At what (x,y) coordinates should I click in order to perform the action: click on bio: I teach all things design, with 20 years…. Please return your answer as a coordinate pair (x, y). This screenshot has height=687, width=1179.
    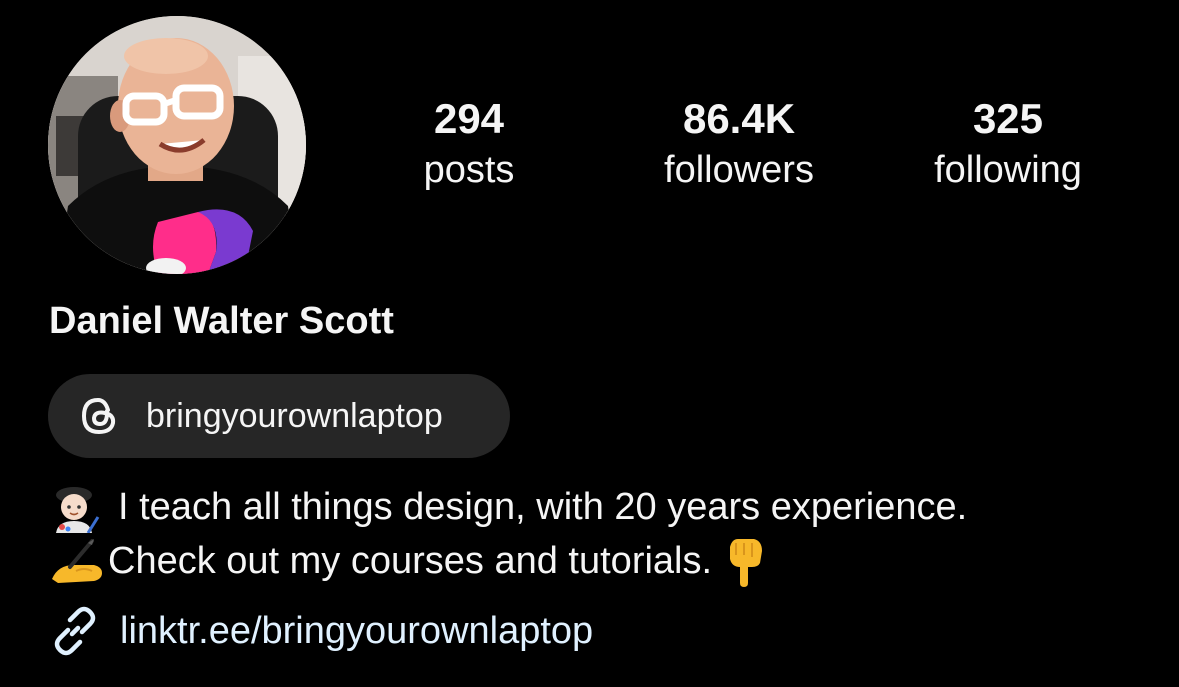
    Looking at the image, I should click on (507, 534).